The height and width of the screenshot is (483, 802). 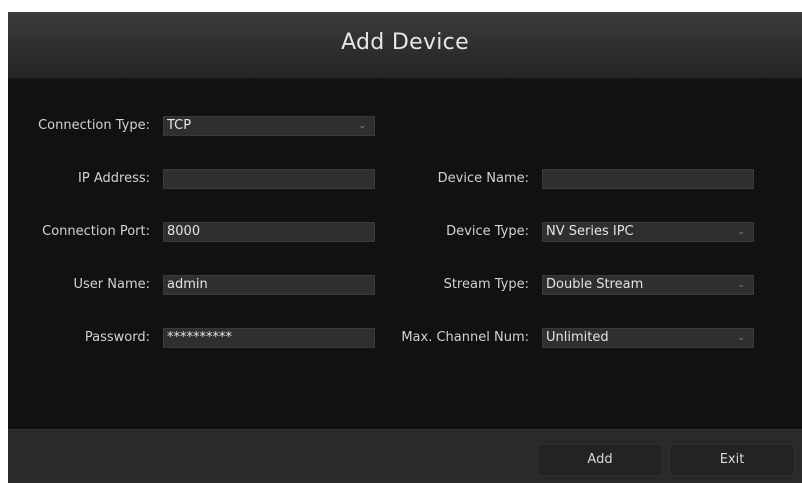 I want to click on device-name-input, so click(x=648, y=179).